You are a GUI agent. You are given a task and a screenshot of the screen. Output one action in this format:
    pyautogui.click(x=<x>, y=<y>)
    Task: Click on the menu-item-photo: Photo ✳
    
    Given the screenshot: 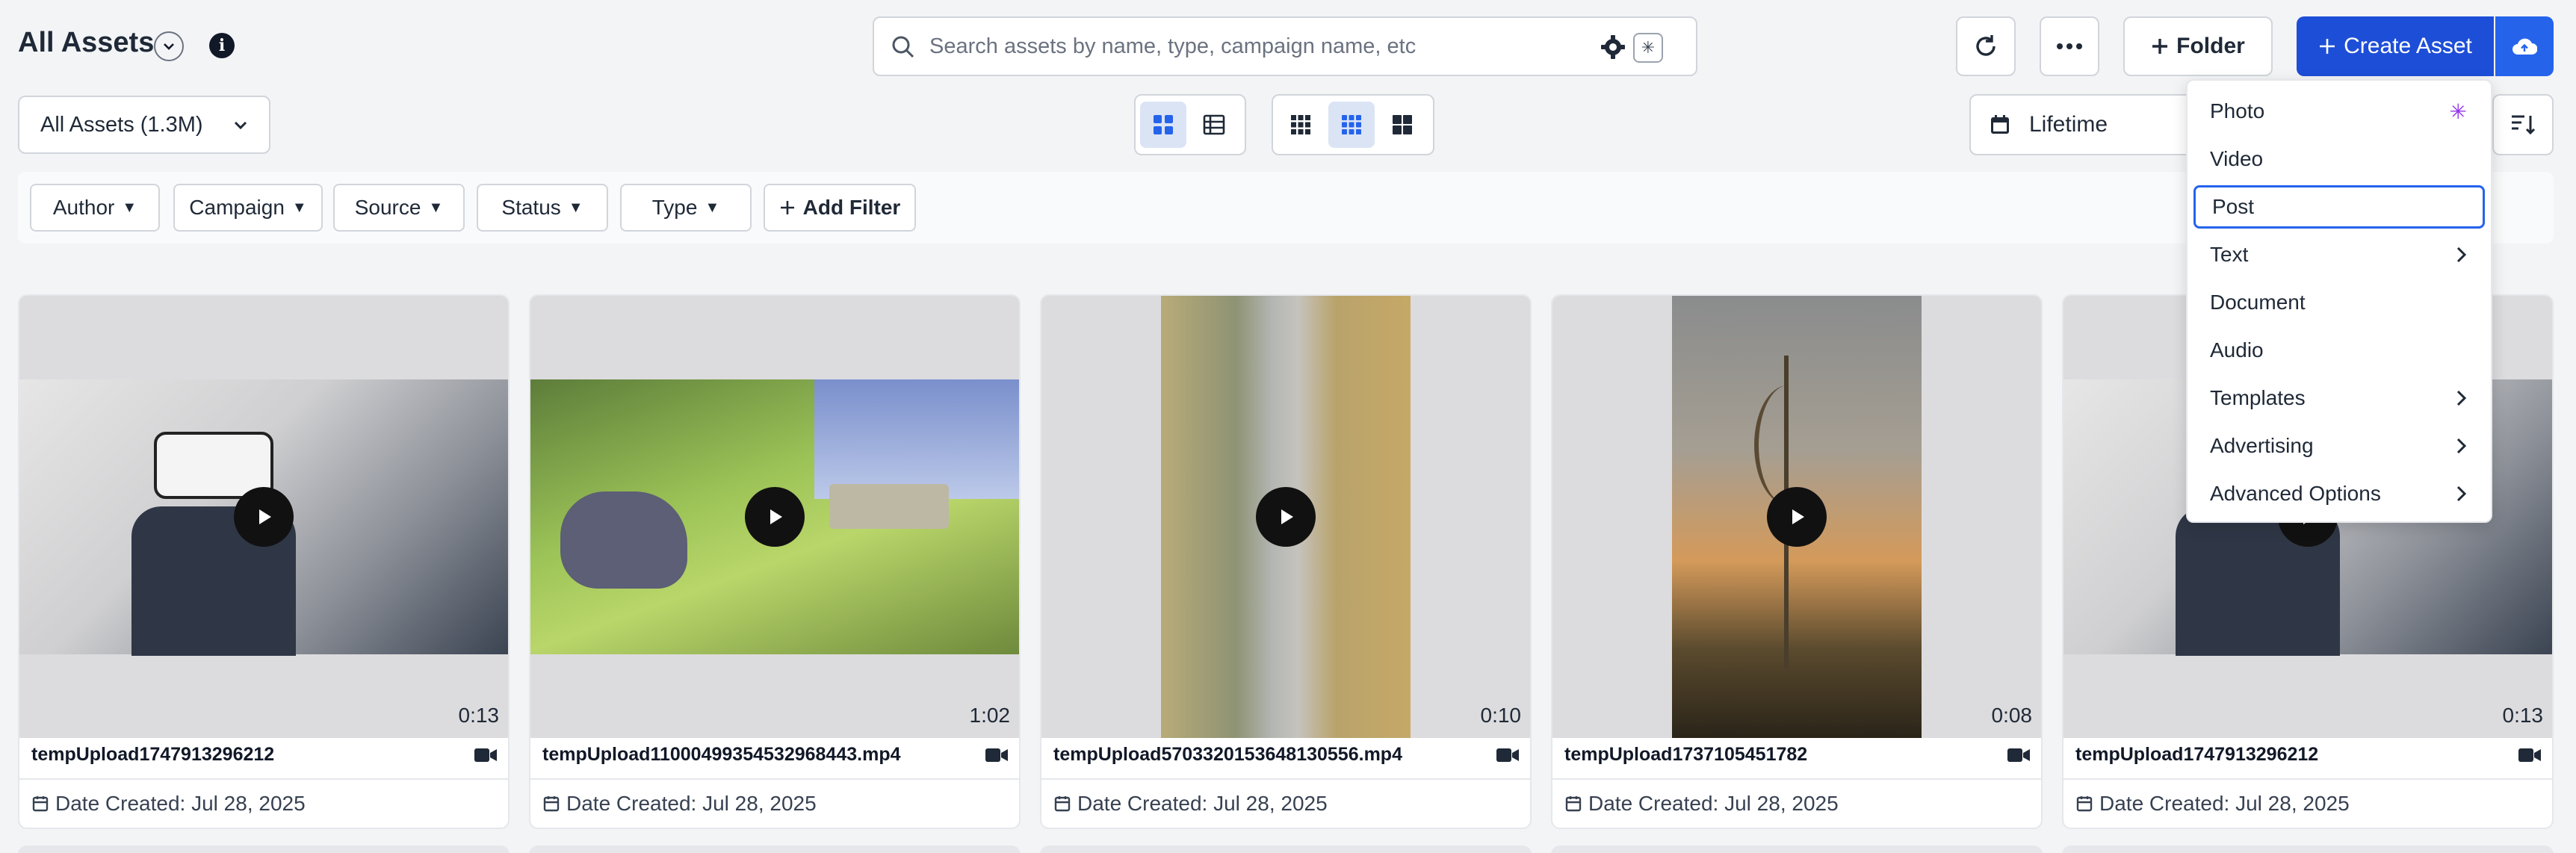 What is the action you would take?
    pyautogui.click(x=2339, y=111)
    